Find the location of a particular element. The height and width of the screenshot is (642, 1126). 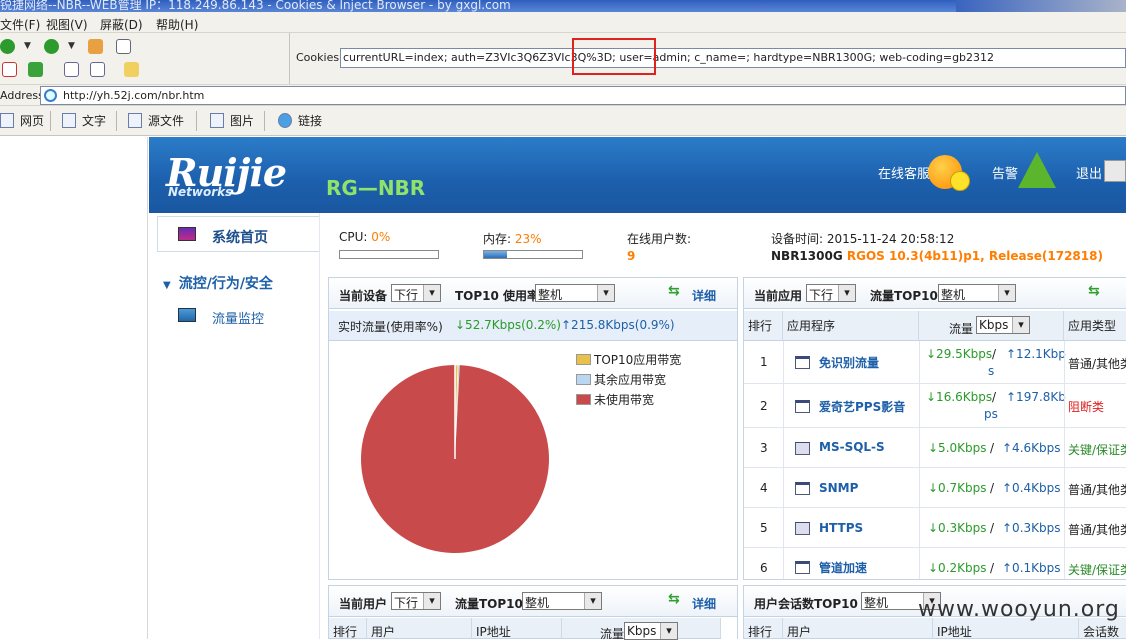

menu-bar: 文件(F) 视图(V) 屏蔽(D) 帮助(H) is located at coordinates (563, 22).